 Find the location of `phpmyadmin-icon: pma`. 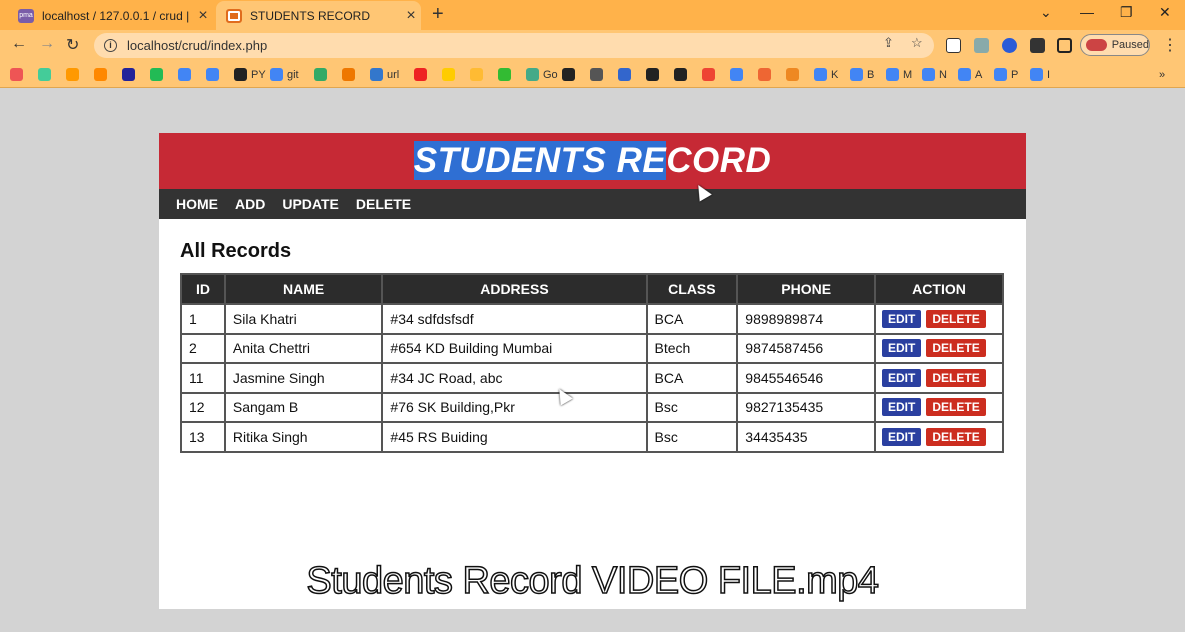

phpmyadmin-icon: pma is located at coordinates (26, 15).